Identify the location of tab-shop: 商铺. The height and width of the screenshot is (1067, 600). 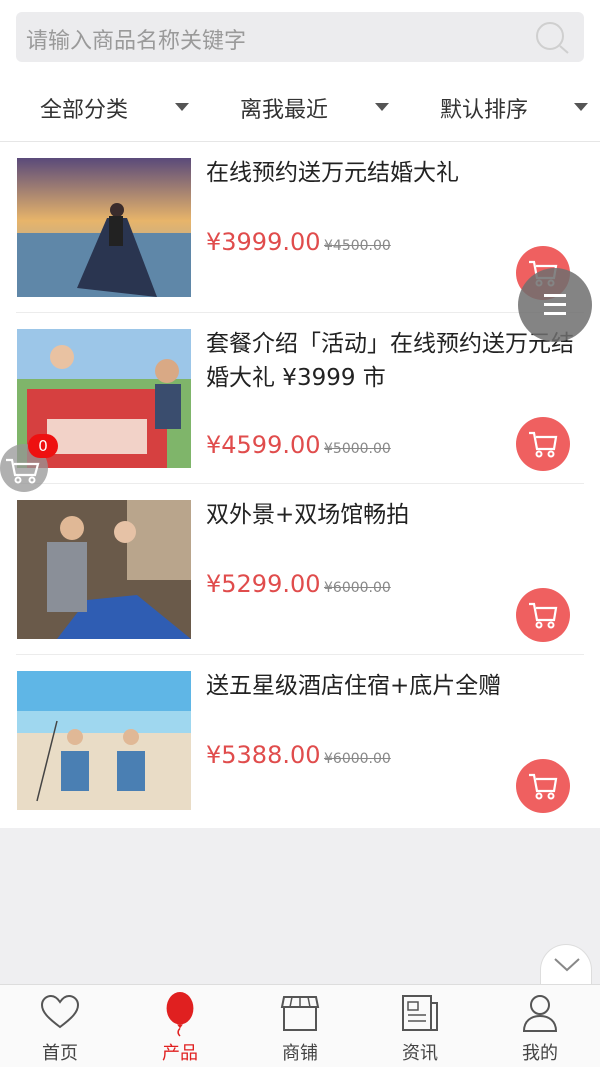
(300, 1026).